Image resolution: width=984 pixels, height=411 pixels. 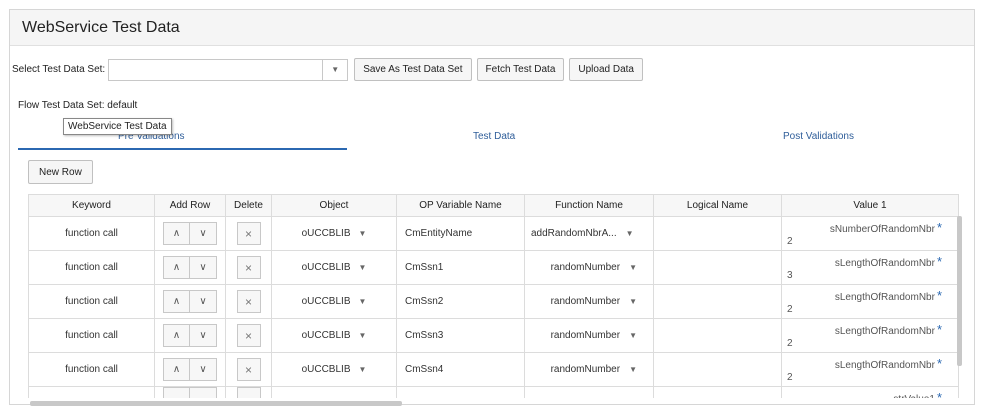 I want to click on close-icon, so click(x=248, y=392).